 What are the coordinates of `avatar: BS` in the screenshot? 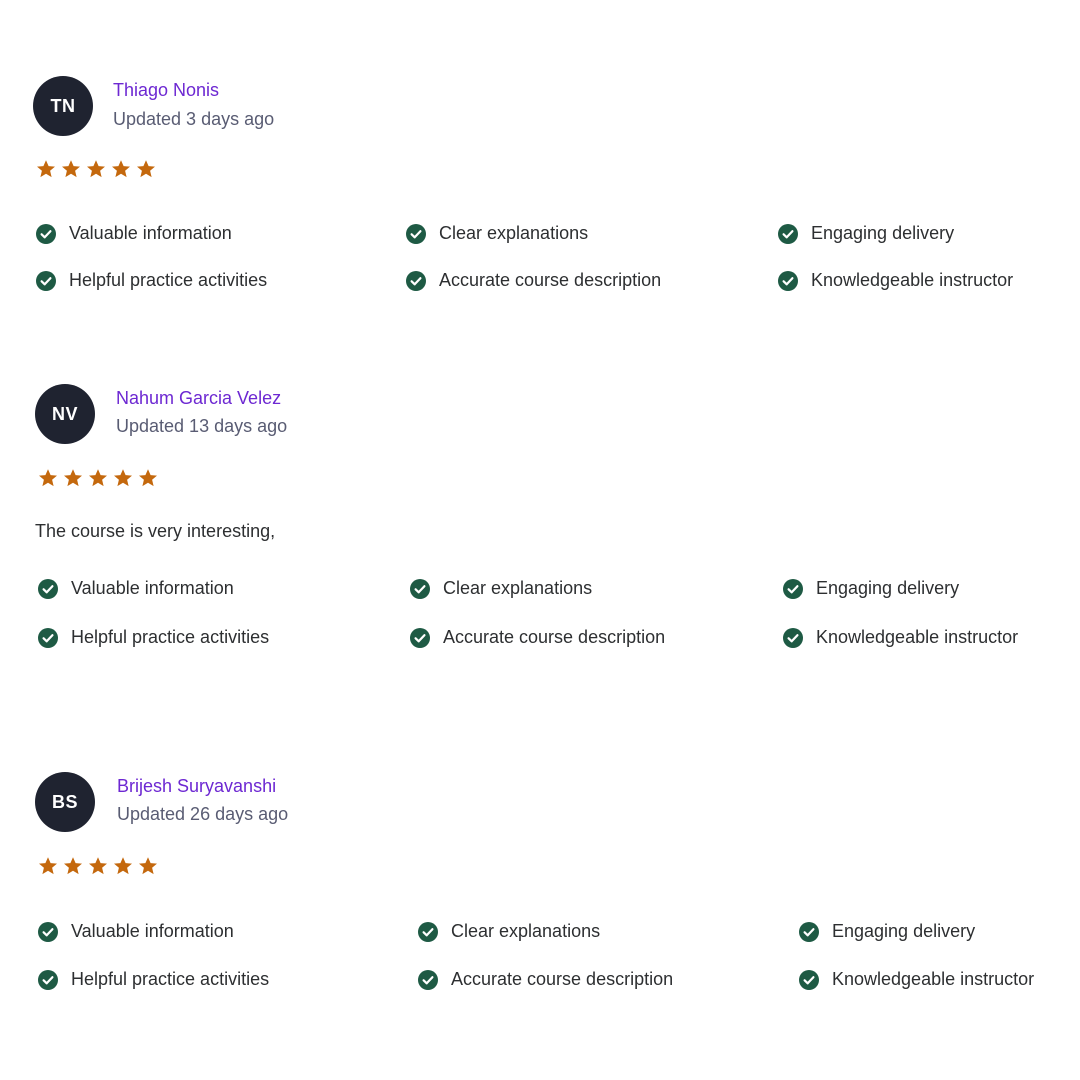 It's located at (65, 802).